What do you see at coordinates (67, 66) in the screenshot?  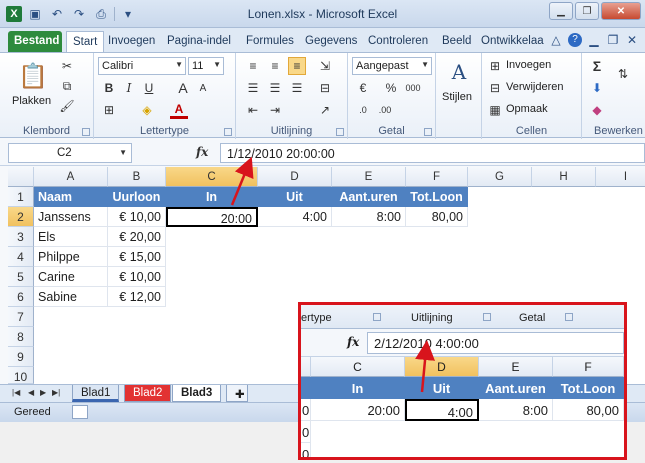 I see `cut-icon: ✂` at bounding box center [67, 66].